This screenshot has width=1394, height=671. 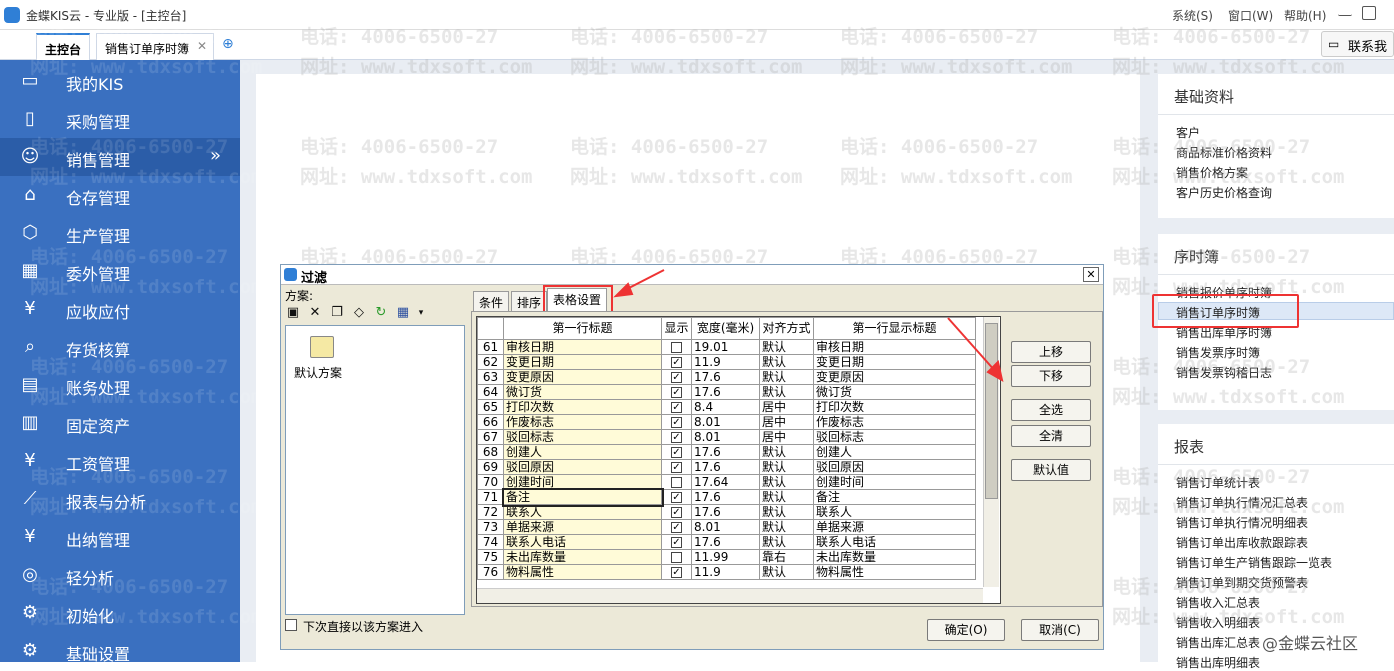 I want to click on table-row: 66 作废标志 ✓ 8.01 居中 作废标志, so click(x=726, y=422).